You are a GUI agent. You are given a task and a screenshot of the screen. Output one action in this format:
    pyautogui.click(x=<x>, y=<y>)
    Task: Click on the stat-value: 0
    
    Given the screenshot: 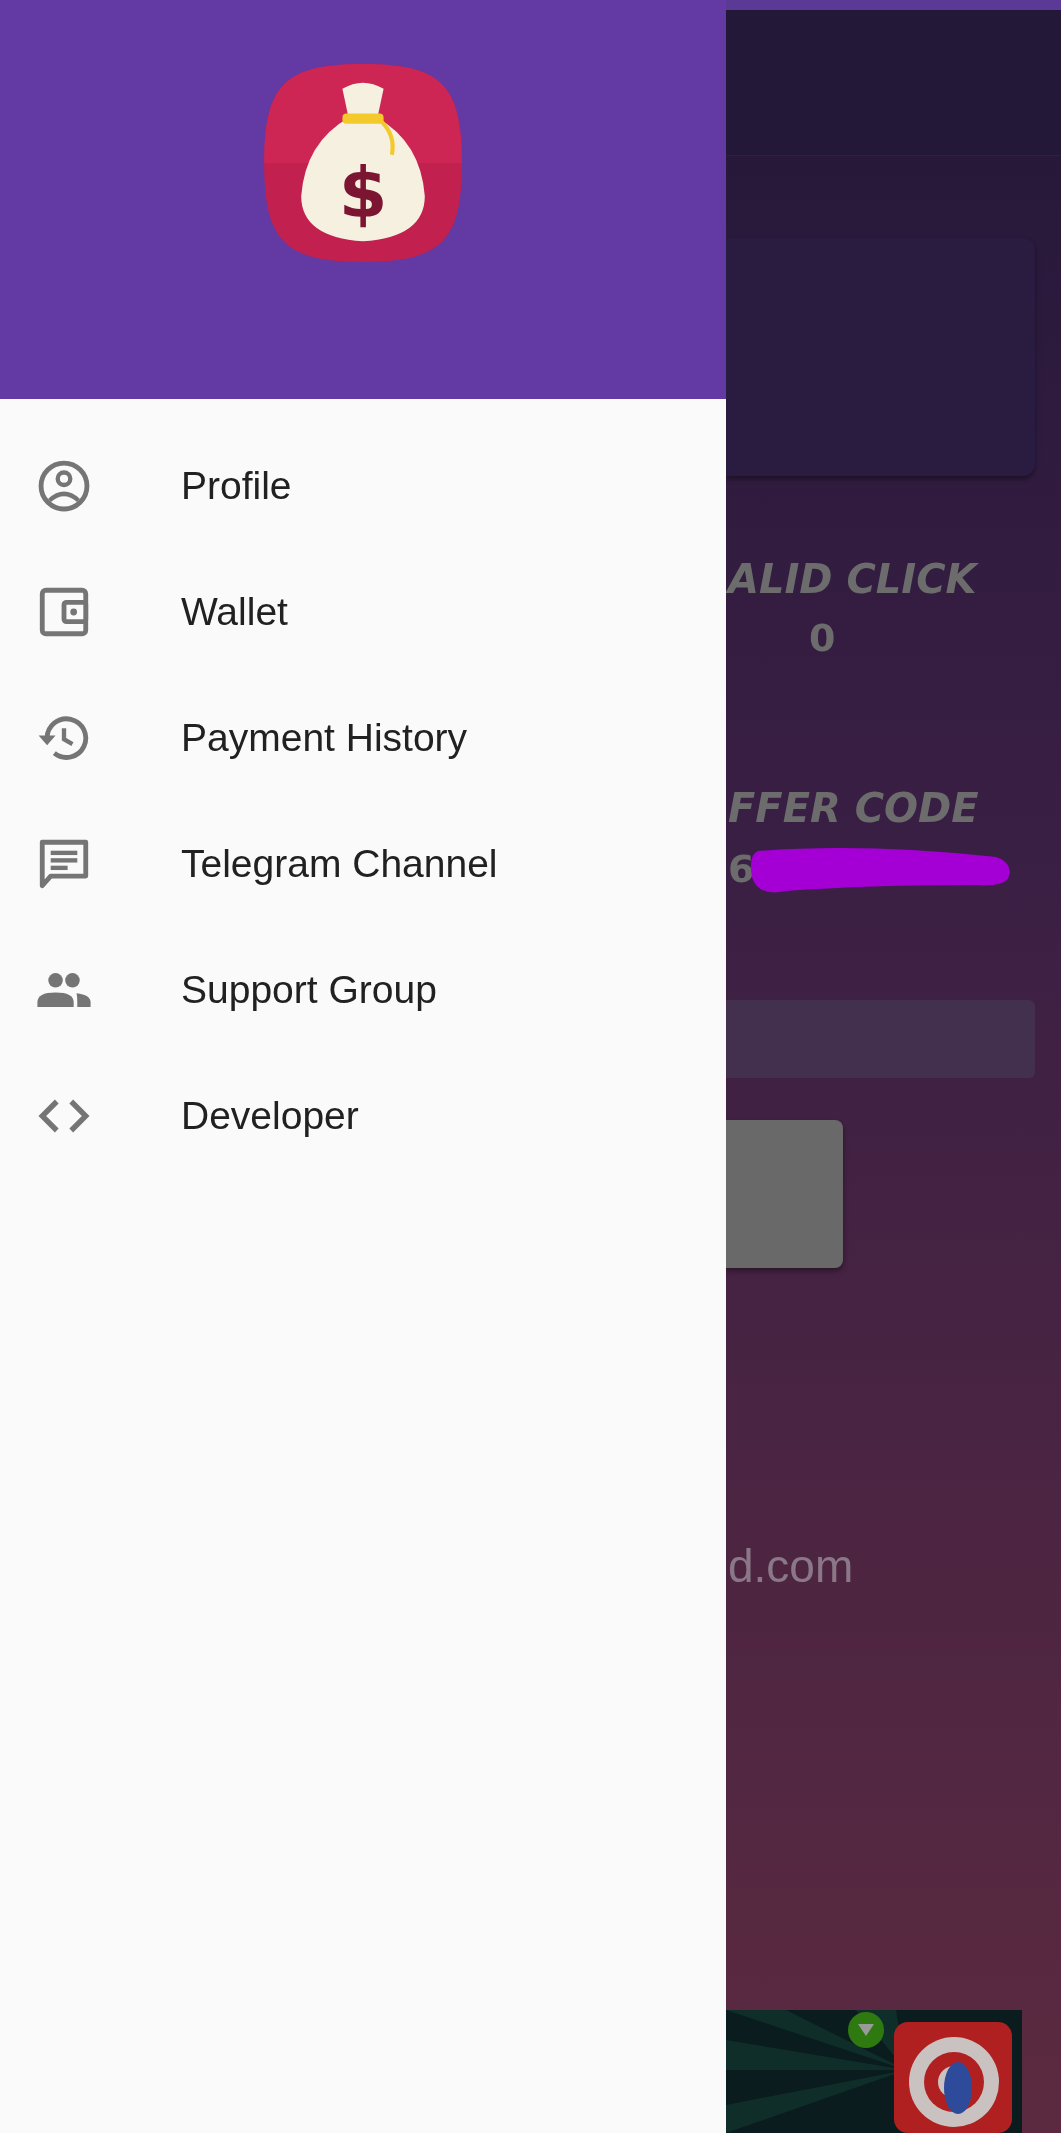 What is the action you would take?
    pyautogui.click(x=822, y=638)
    